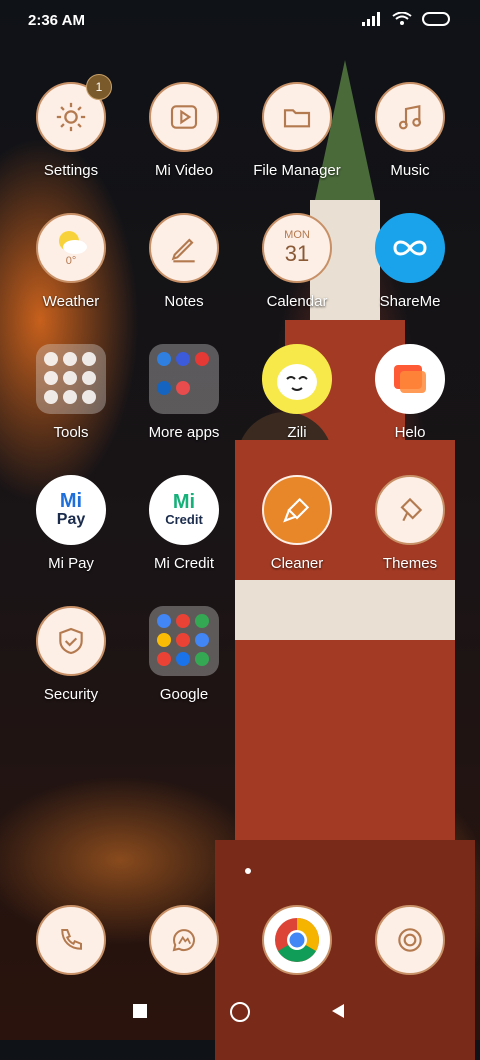 This screenshot has height=1060, width=480. I want to click on app-label: Weather, so click(71, 301).